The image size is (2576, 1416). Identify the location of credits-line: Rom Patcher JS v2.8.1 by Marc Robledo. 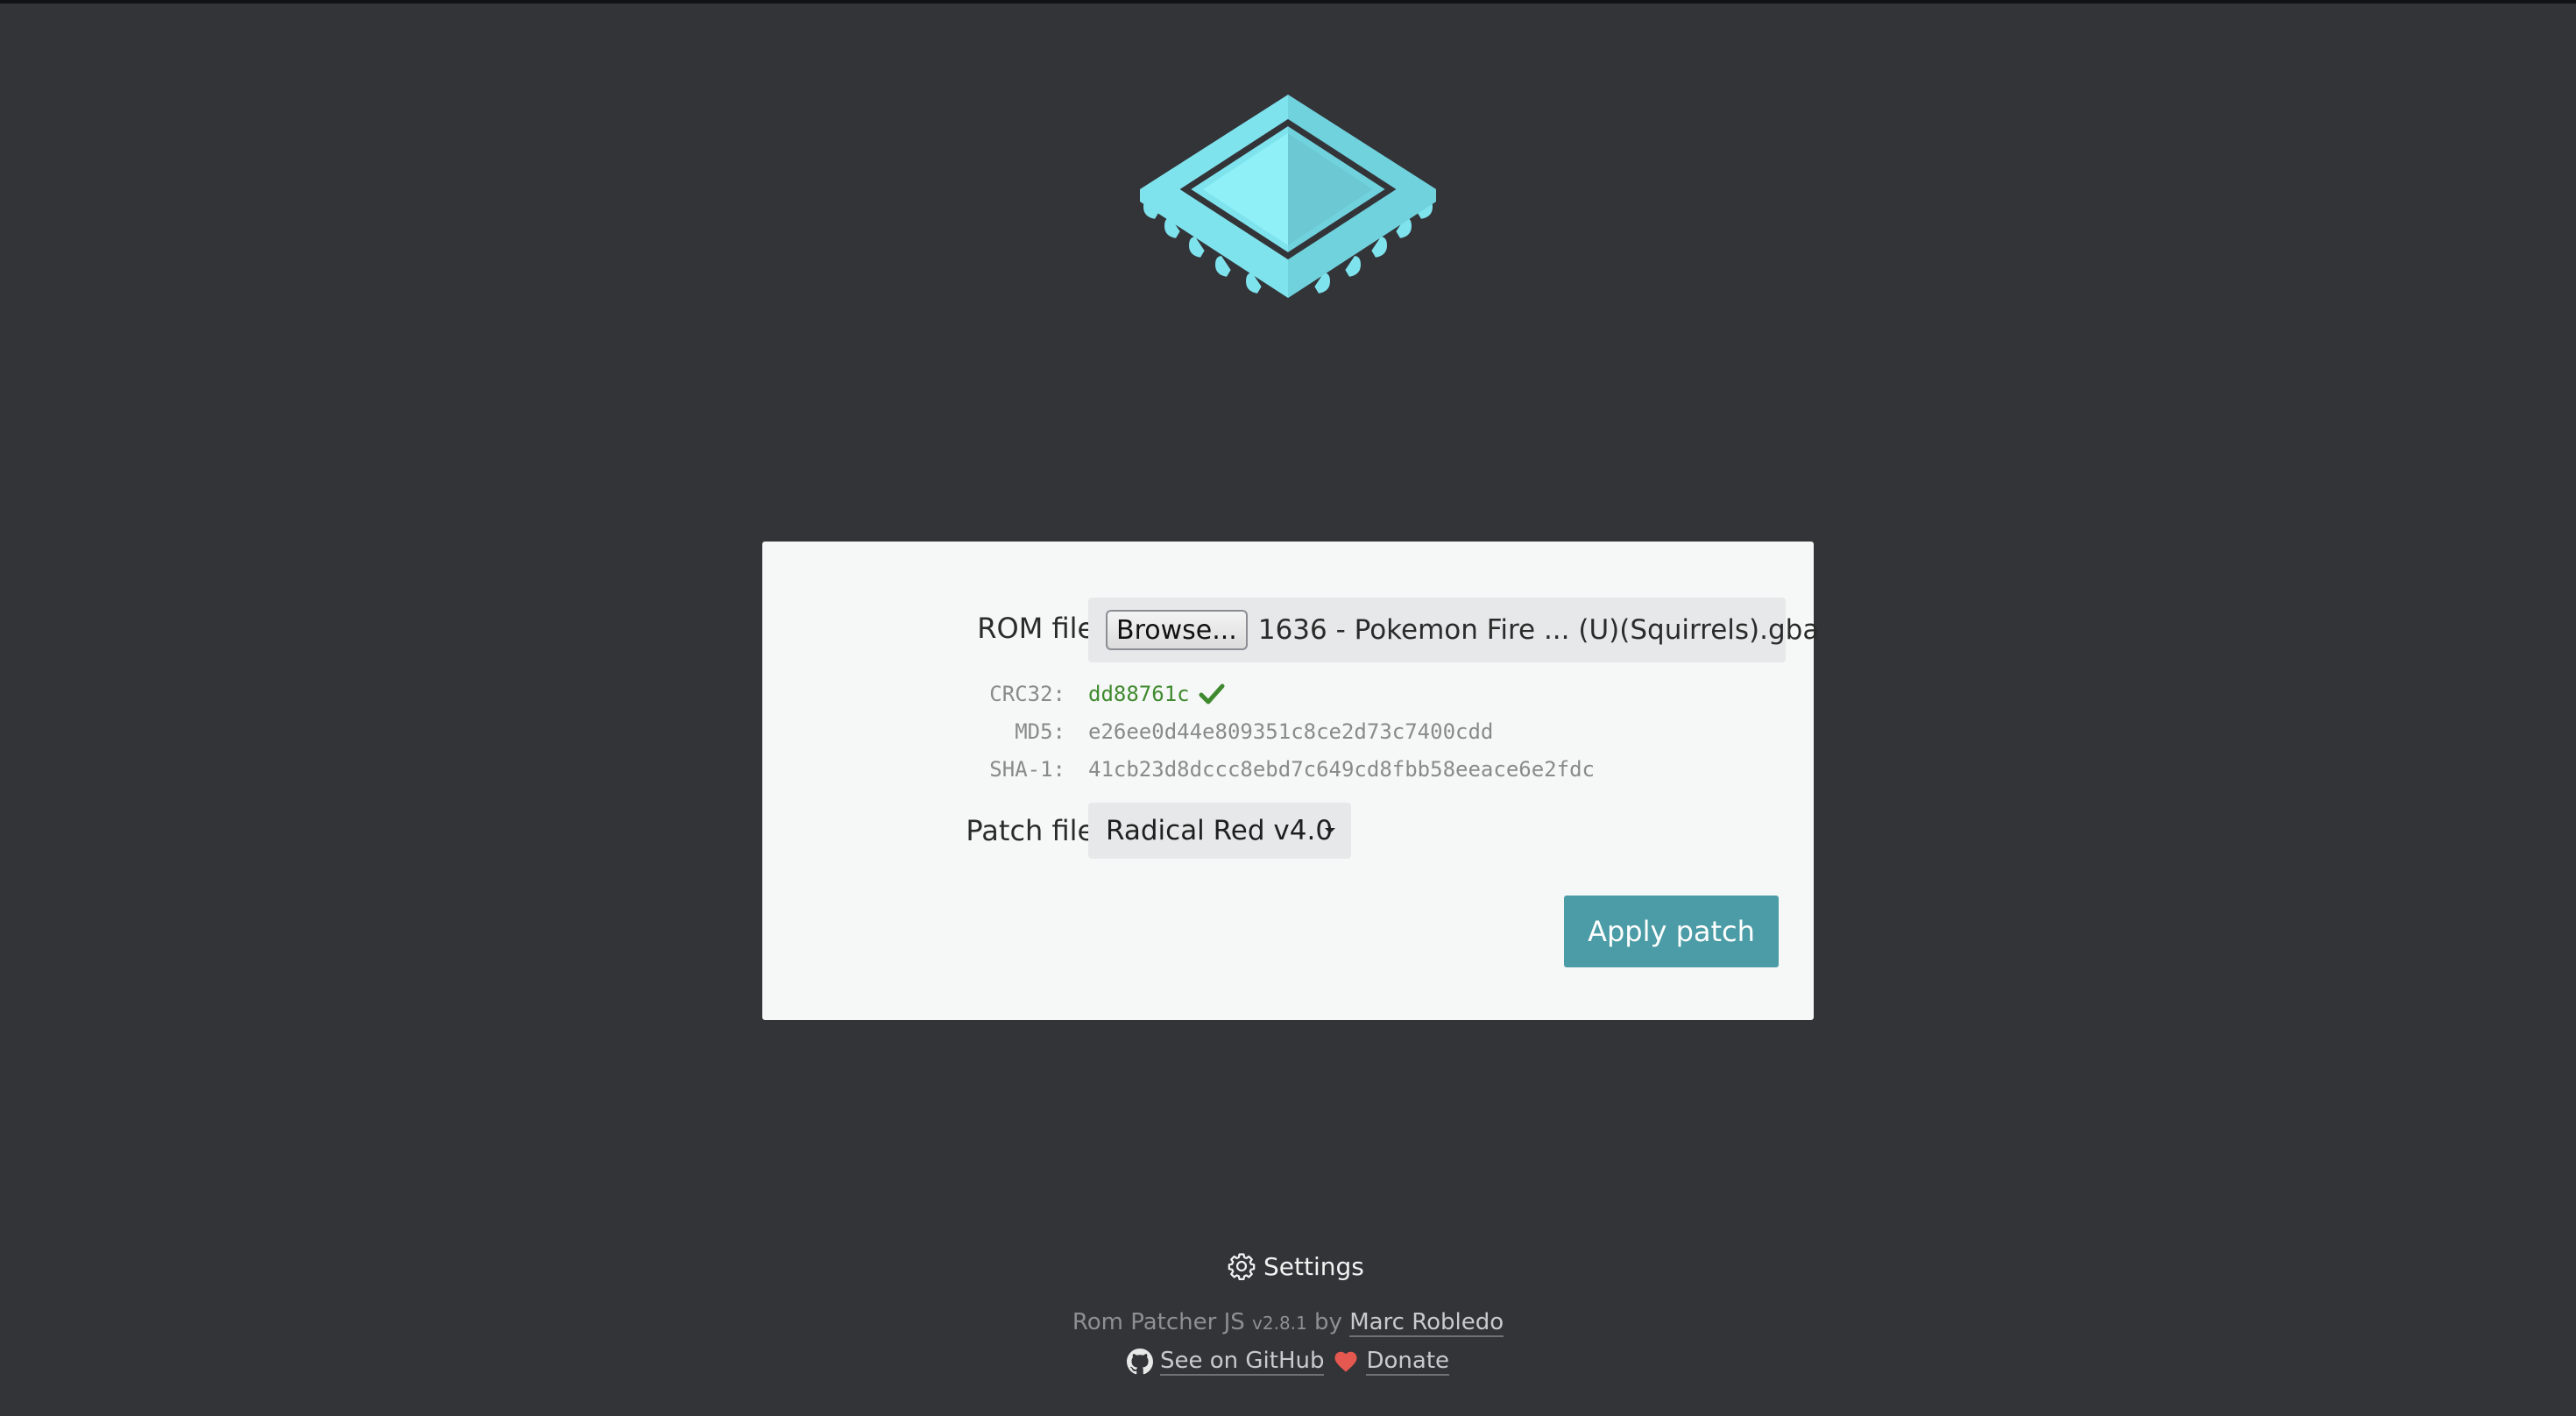
(1288, 1323).